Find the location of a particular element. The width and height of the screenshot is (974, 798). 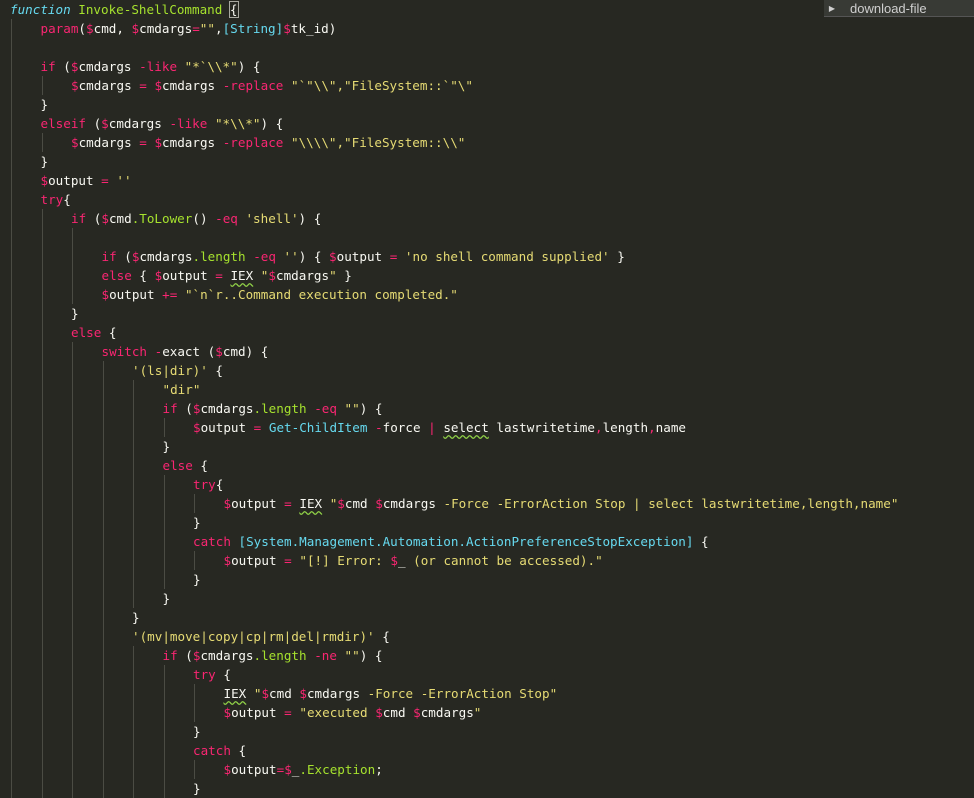

code-token: 'shell' is located at coordinates (272, 218).